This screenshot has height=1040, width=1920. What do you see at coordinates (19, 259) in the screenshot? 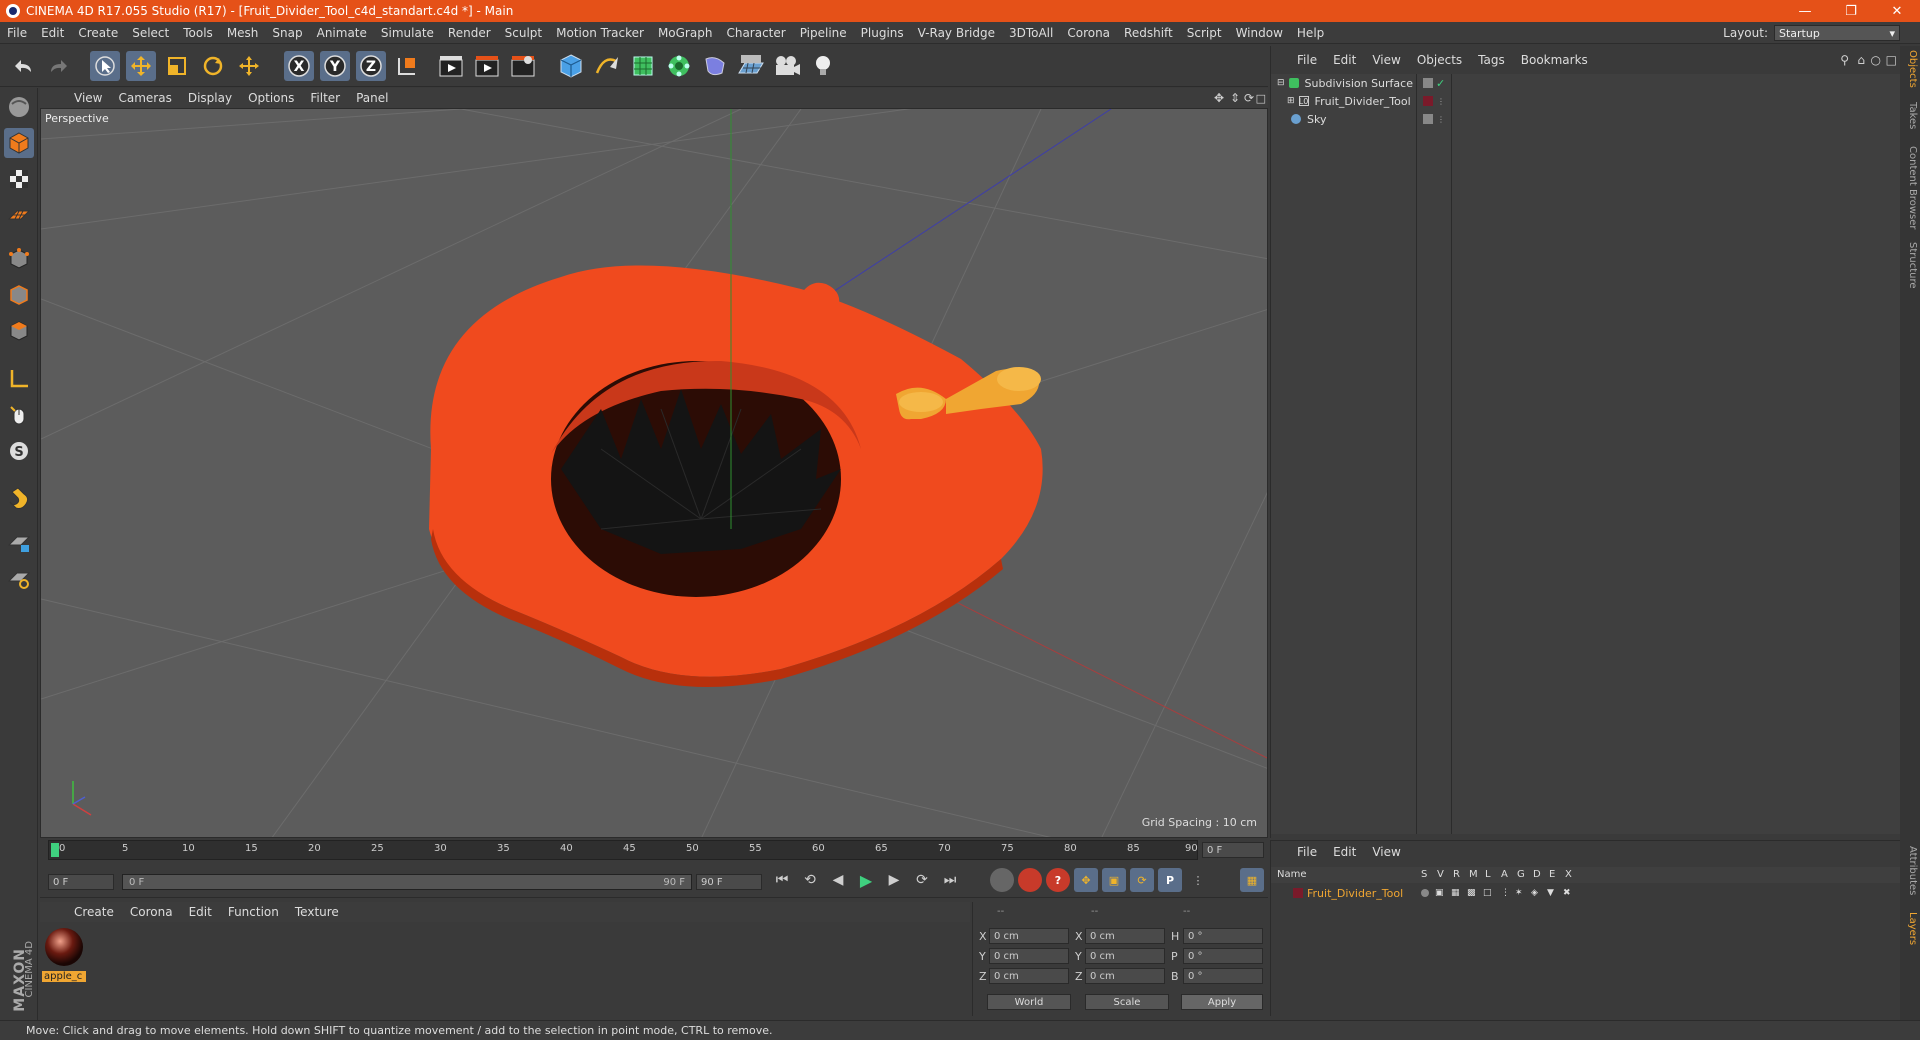
I see `points-mode-icon` at bounding box center [19, 259].